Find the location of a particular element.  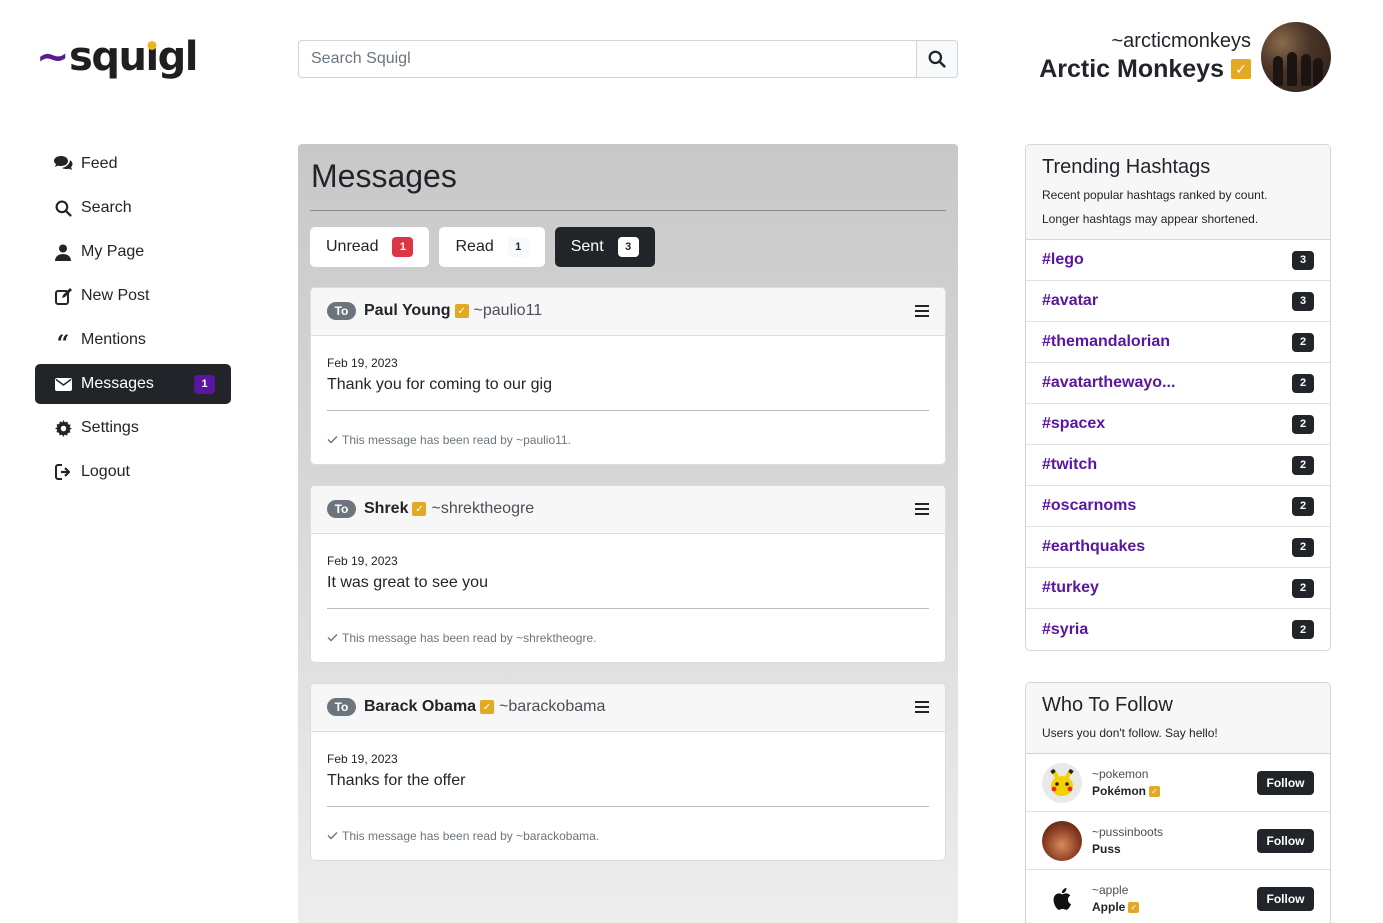

profile-handle: ~arcticmonkeys is located at coordinates (1181, 40).